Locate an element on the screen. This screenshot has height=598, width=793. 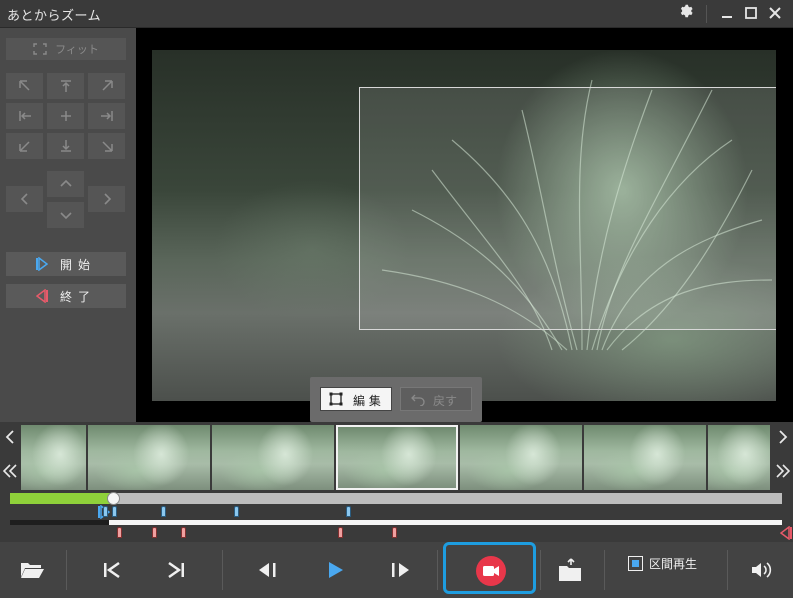
undo-button: 戻す is located at coordinates (436, 399).